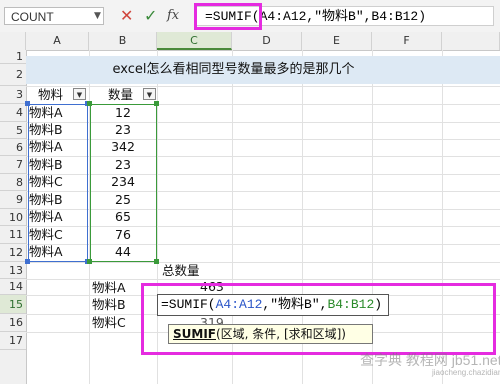 This screenshot has width=500, height=384. Describe the element at coordinates (318, 319) in the screenshot. I see `cell-highlight-box` at that location.